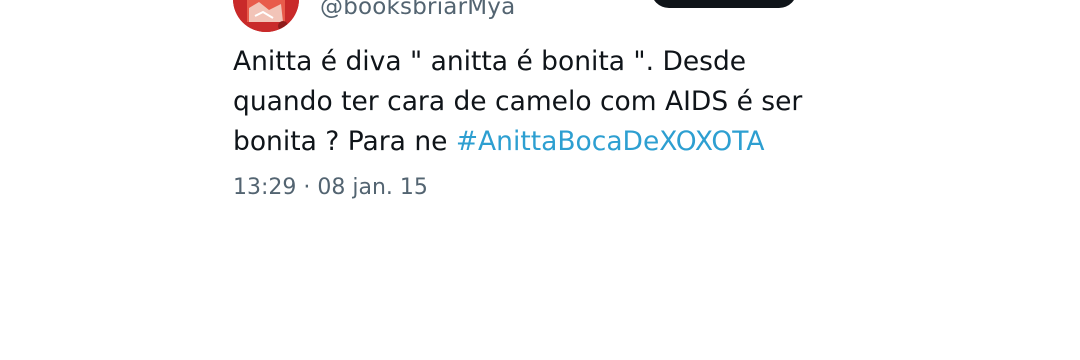 The width and height of the screenshot is (1080, 360). Describe the element at coordinates (518, 101) in the screenshot. I see `tweet-text-line: quando ter cara de camelo com AIDS é ser` at that location.